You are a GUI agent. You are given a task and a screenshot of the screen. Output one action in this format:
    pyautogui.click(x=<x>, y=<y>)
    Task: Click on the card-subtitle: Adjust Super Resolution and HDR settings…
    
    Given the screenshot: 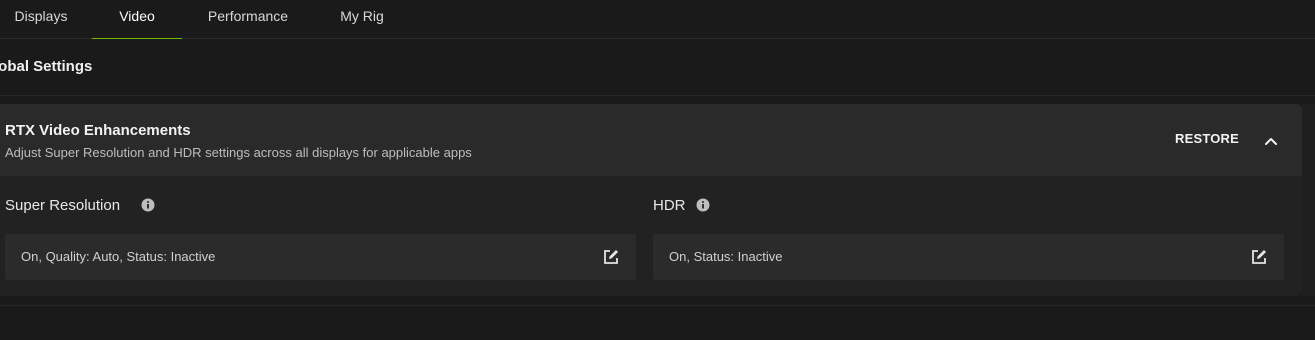 What is the action you would take?
    pyautogui.click(x=238, y=152)
    